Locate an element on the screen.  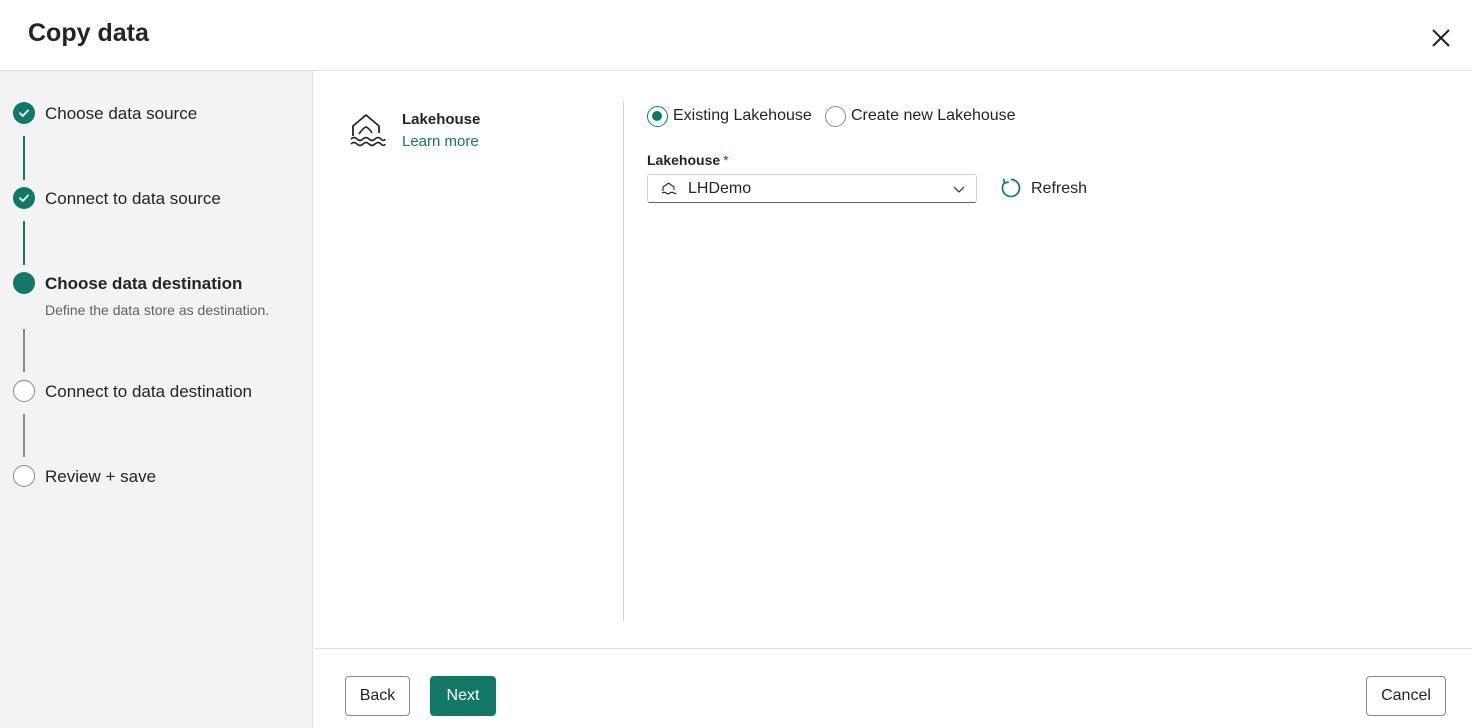
close-button is located at coordinates (1441, 38).